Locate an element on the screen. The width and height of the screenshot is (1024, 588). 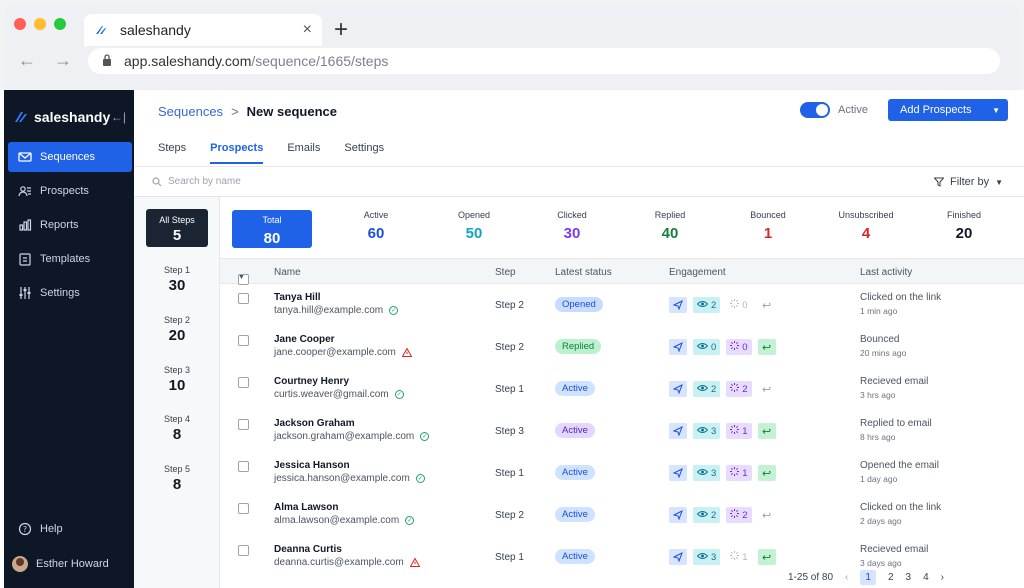
brand: saleshandy ←| is located at coordinates (69, 110).